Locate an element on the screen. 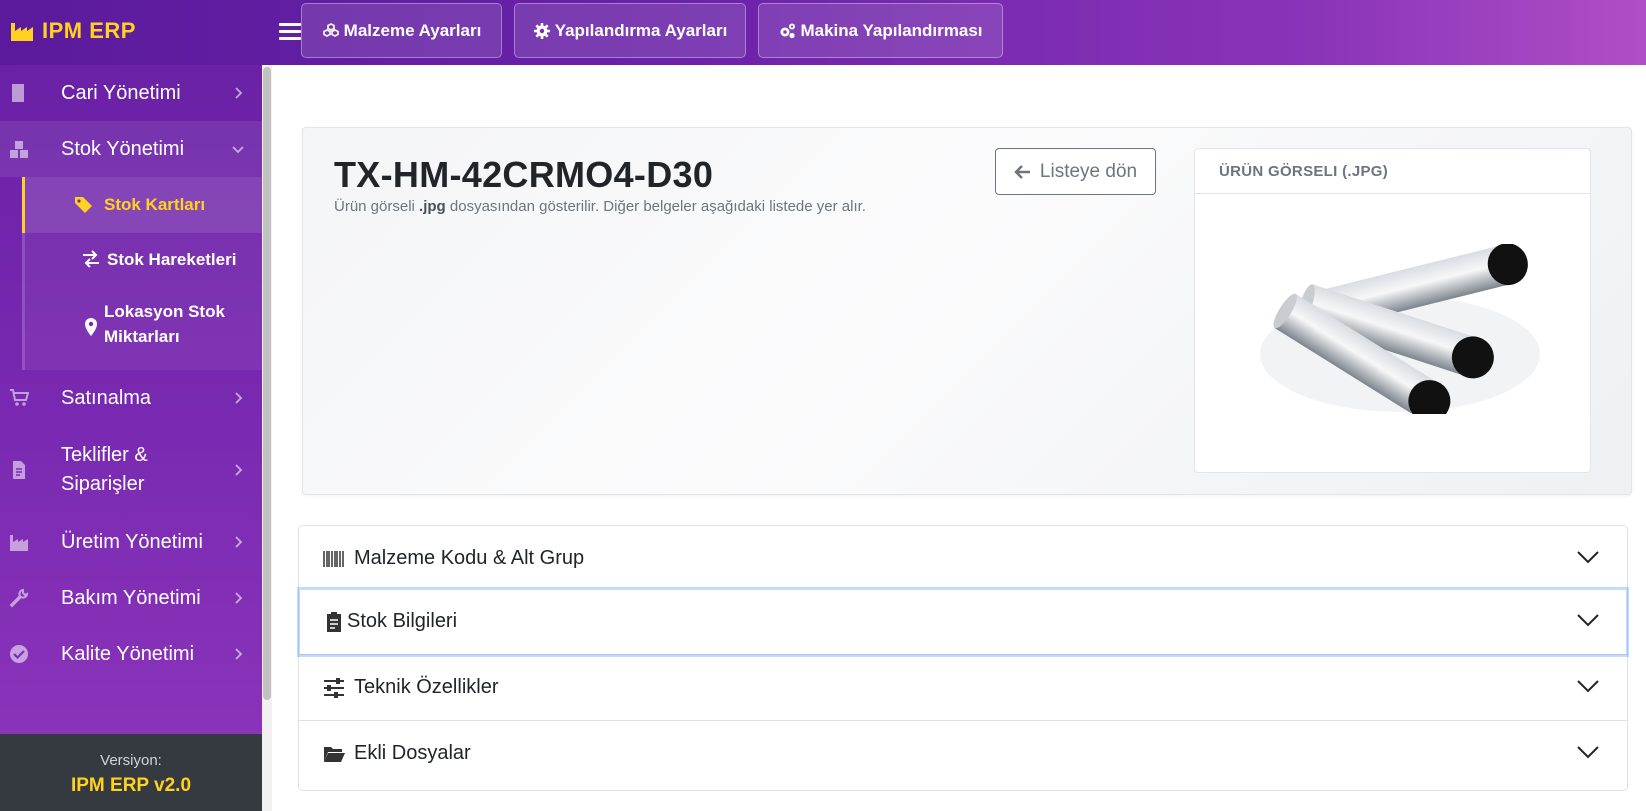 This screenshot has height=811, width=1646. accordion-teknik-ozellikler: Teknik Özellikler is located at coordinates (963, 688).